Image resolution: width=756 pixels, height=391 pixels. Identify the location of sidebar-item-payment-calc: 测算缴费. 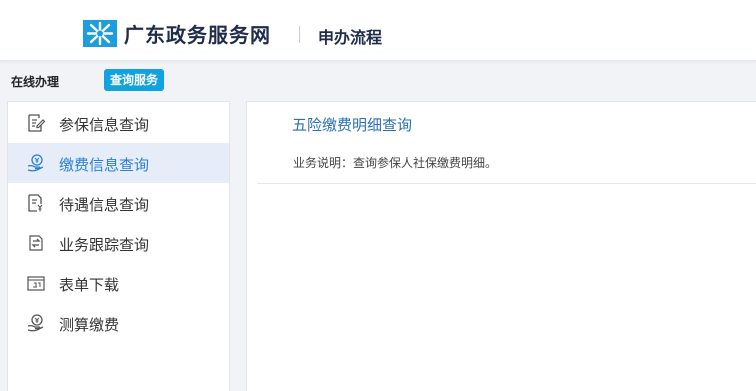
(118, 323).